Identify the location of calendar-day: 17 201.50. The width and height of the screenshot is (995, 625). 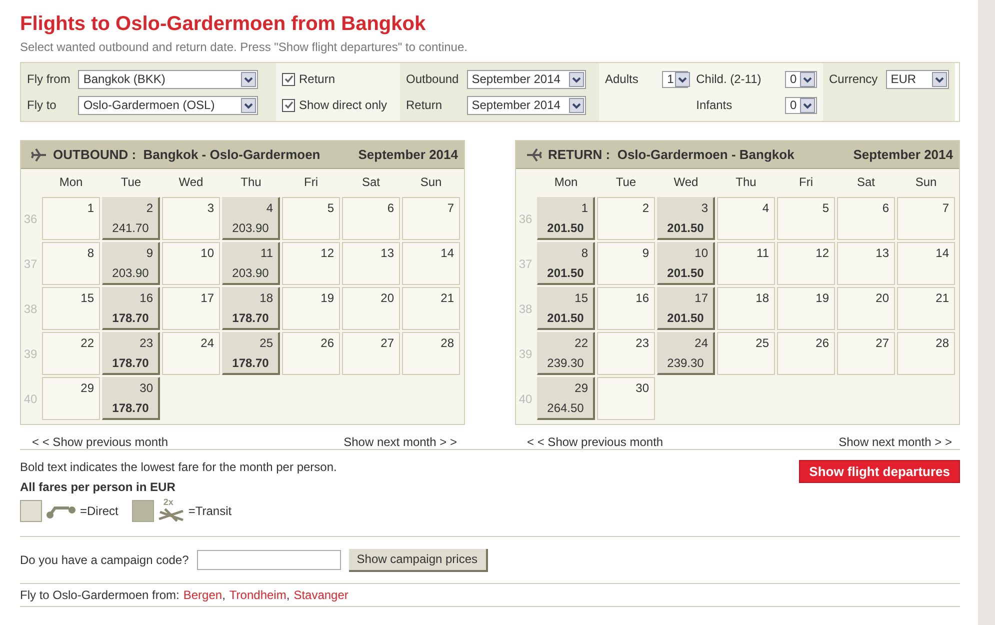
(686, 308).